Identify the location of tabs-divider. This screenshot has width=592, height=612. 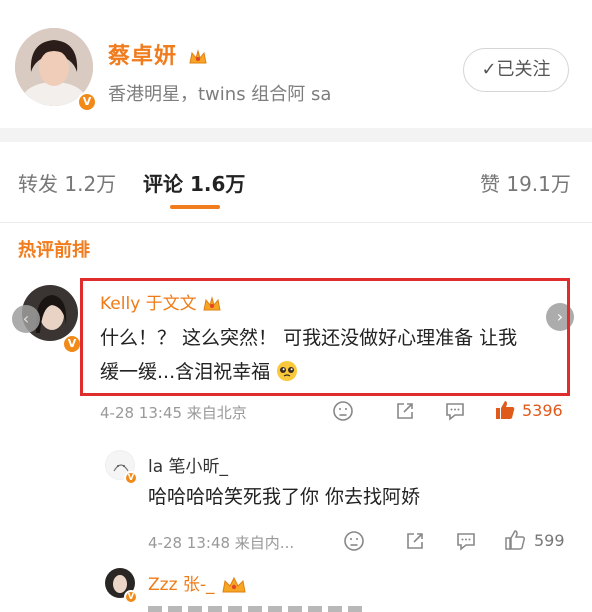
(296, 222).